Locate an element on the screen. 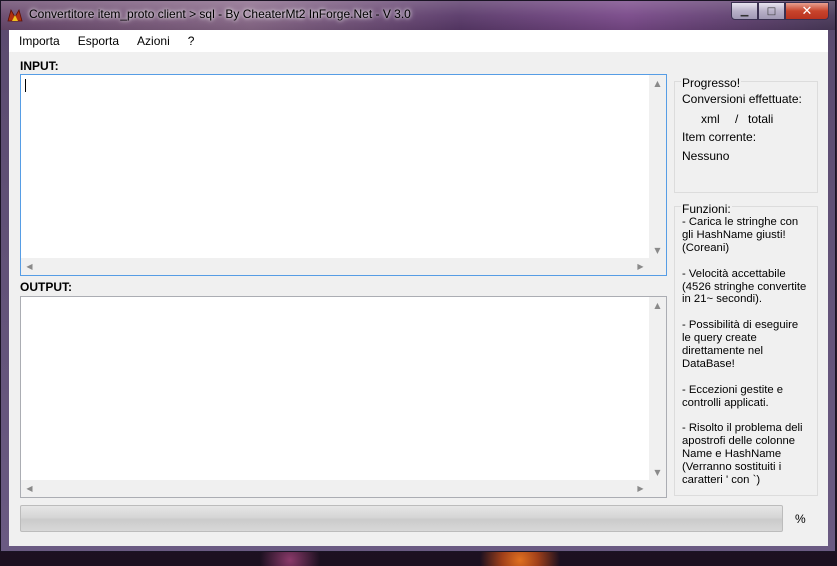 The height and width of the screenshot is (566, 837). app-icon is located at coordinates (15, 15).